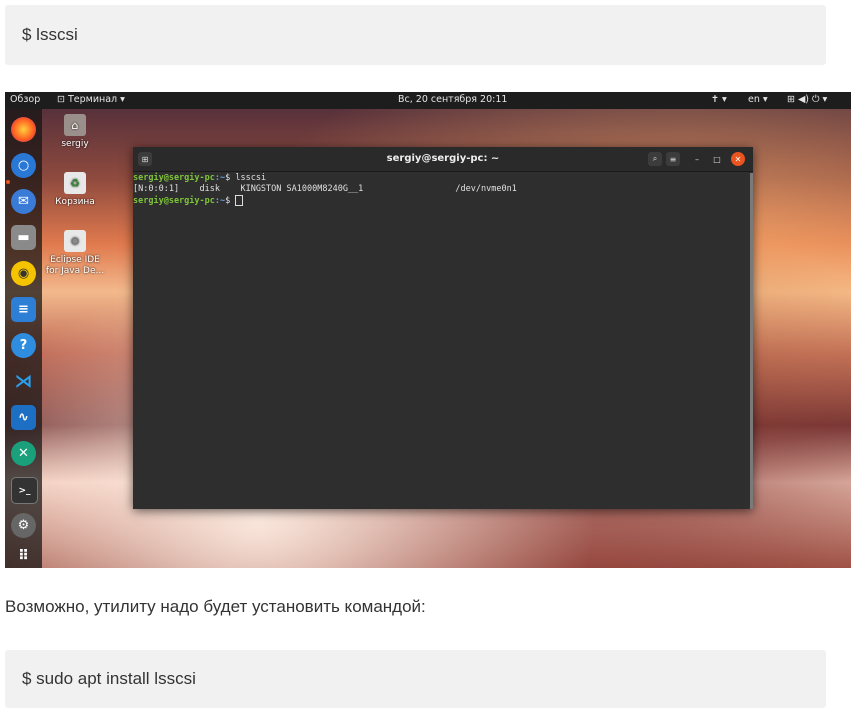  Describe the element at coordinates (23, 129) in the screenshot. I see `firefox-icon` at that location.